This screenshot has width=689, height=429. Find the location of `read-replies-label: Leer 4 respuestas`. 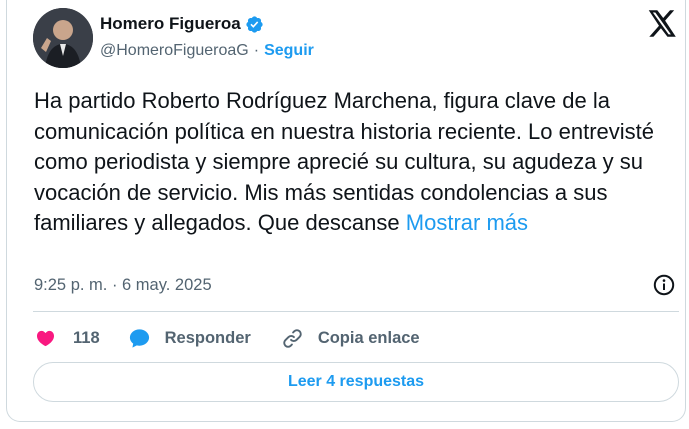

read-replies-label: Leer 4 respuestas is located at coordinates (356, 381).